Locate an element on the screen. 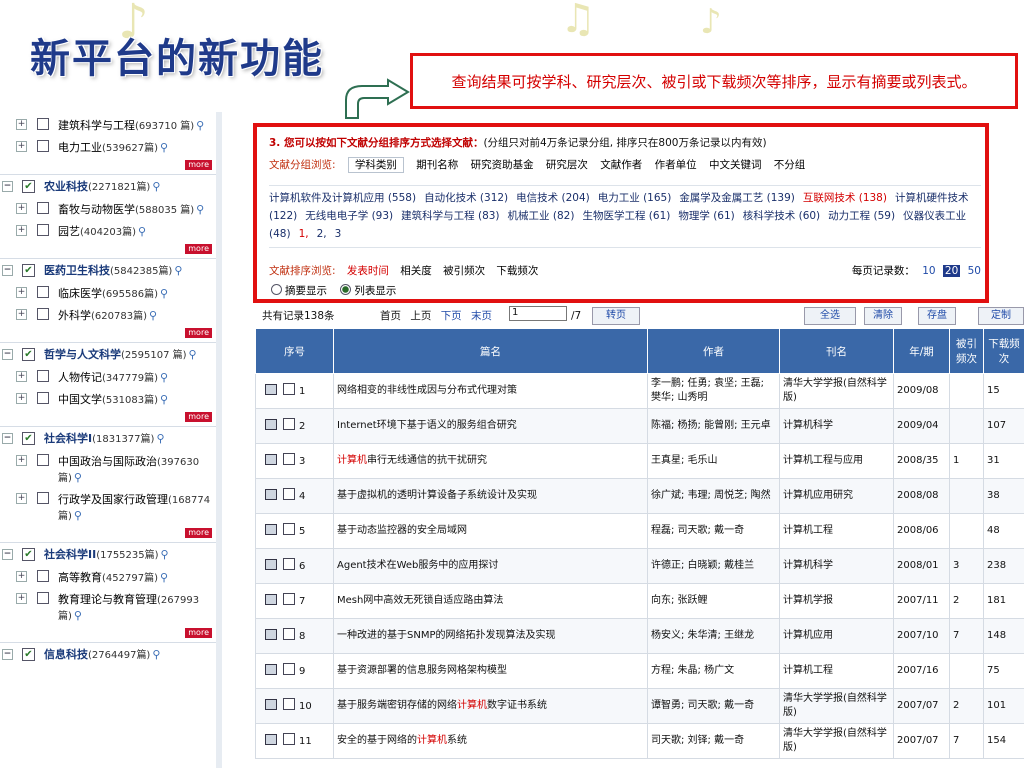 Image resolution: width=1024 pixels, height=768 pixels. subject-group-link: 自动化技术 (312) is located at coordinates (466, 198).